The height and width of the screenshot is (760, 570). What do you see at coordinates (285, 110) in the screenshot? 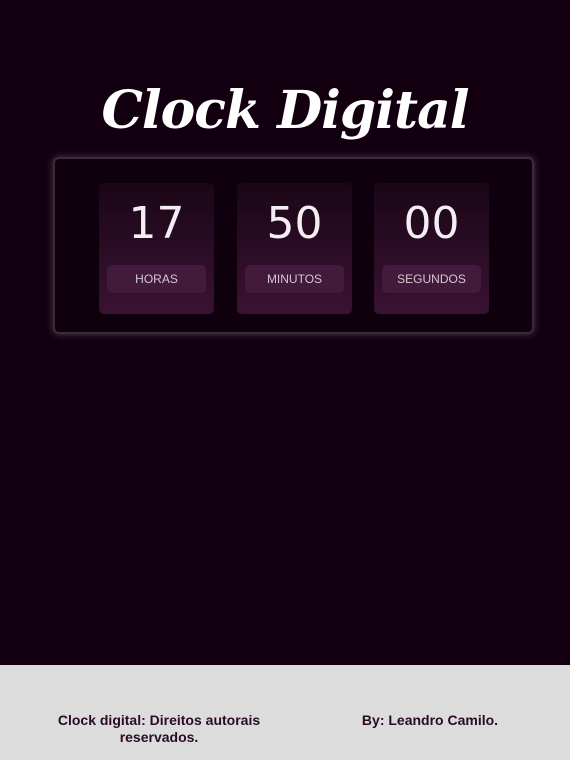
I see `page-title: Clock Digital` at bounding box center [285, 110].